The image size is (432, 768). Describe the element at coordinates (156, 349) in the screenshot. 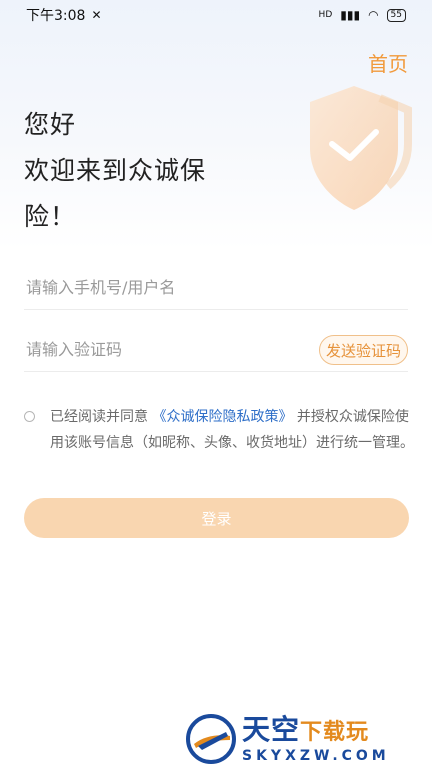

I see `verification-code-input` at that location.